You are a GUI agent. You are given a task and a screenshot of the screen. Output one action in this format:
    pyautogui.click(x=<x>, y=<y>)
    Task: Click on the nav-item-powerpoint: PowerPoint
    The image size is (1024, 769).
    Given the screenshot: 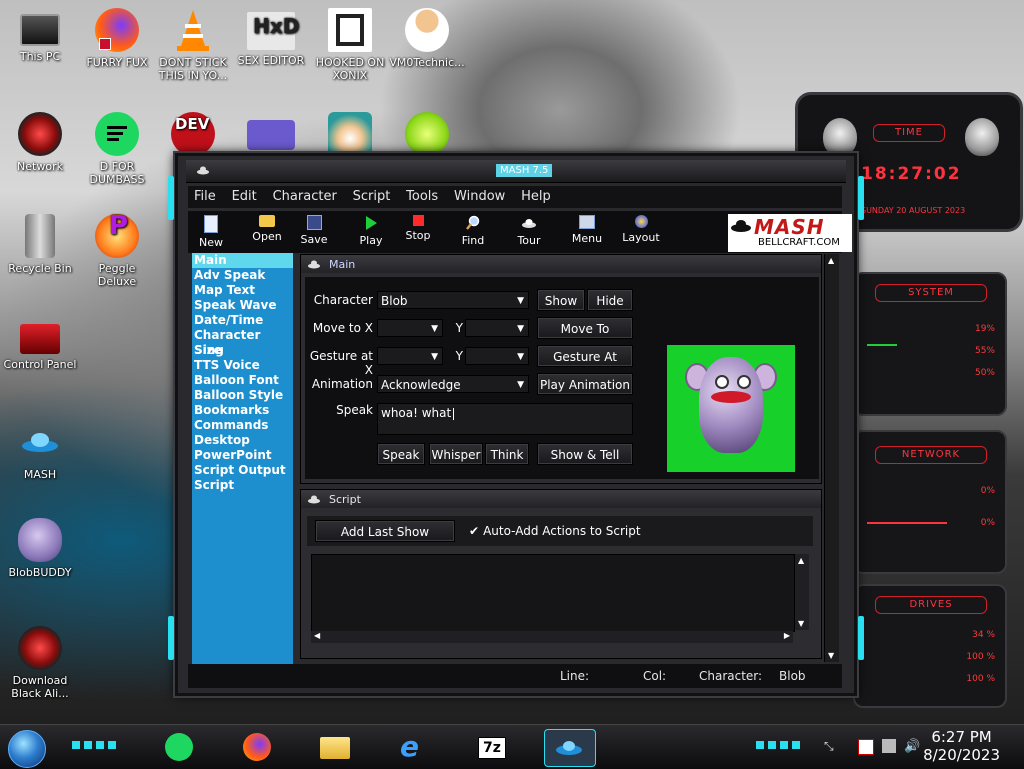 What is the action you would take?
    pyautogui.click(x=242, y=455)
    